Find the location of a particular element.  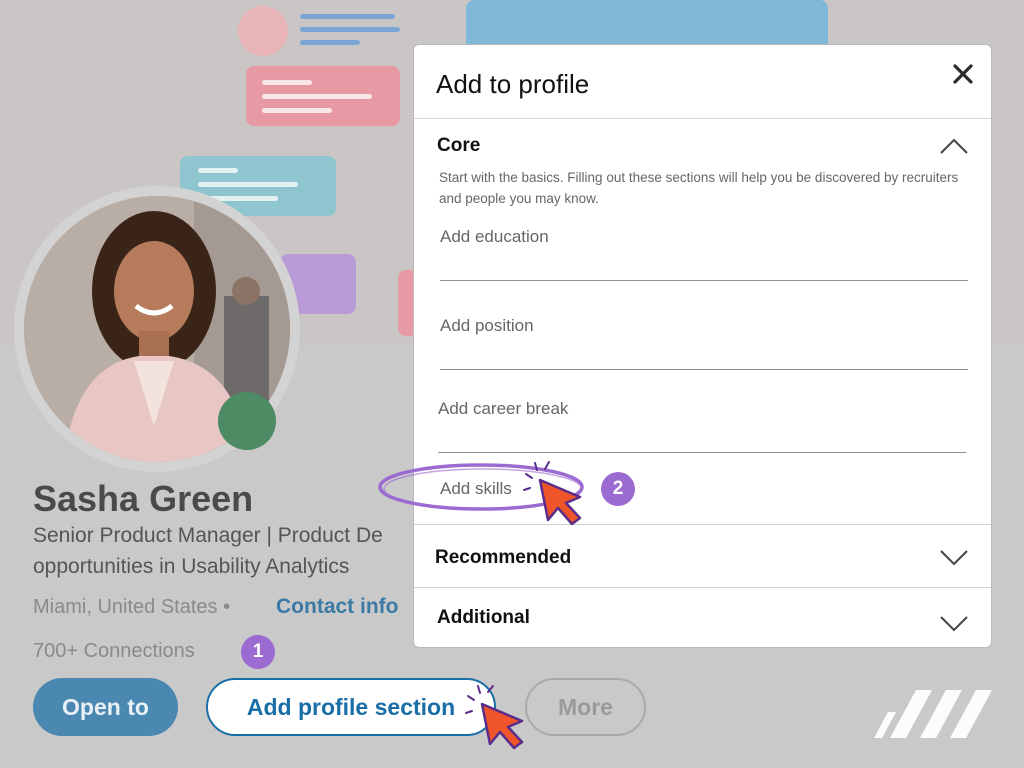

close-icon is located at coordinates (963, 74).